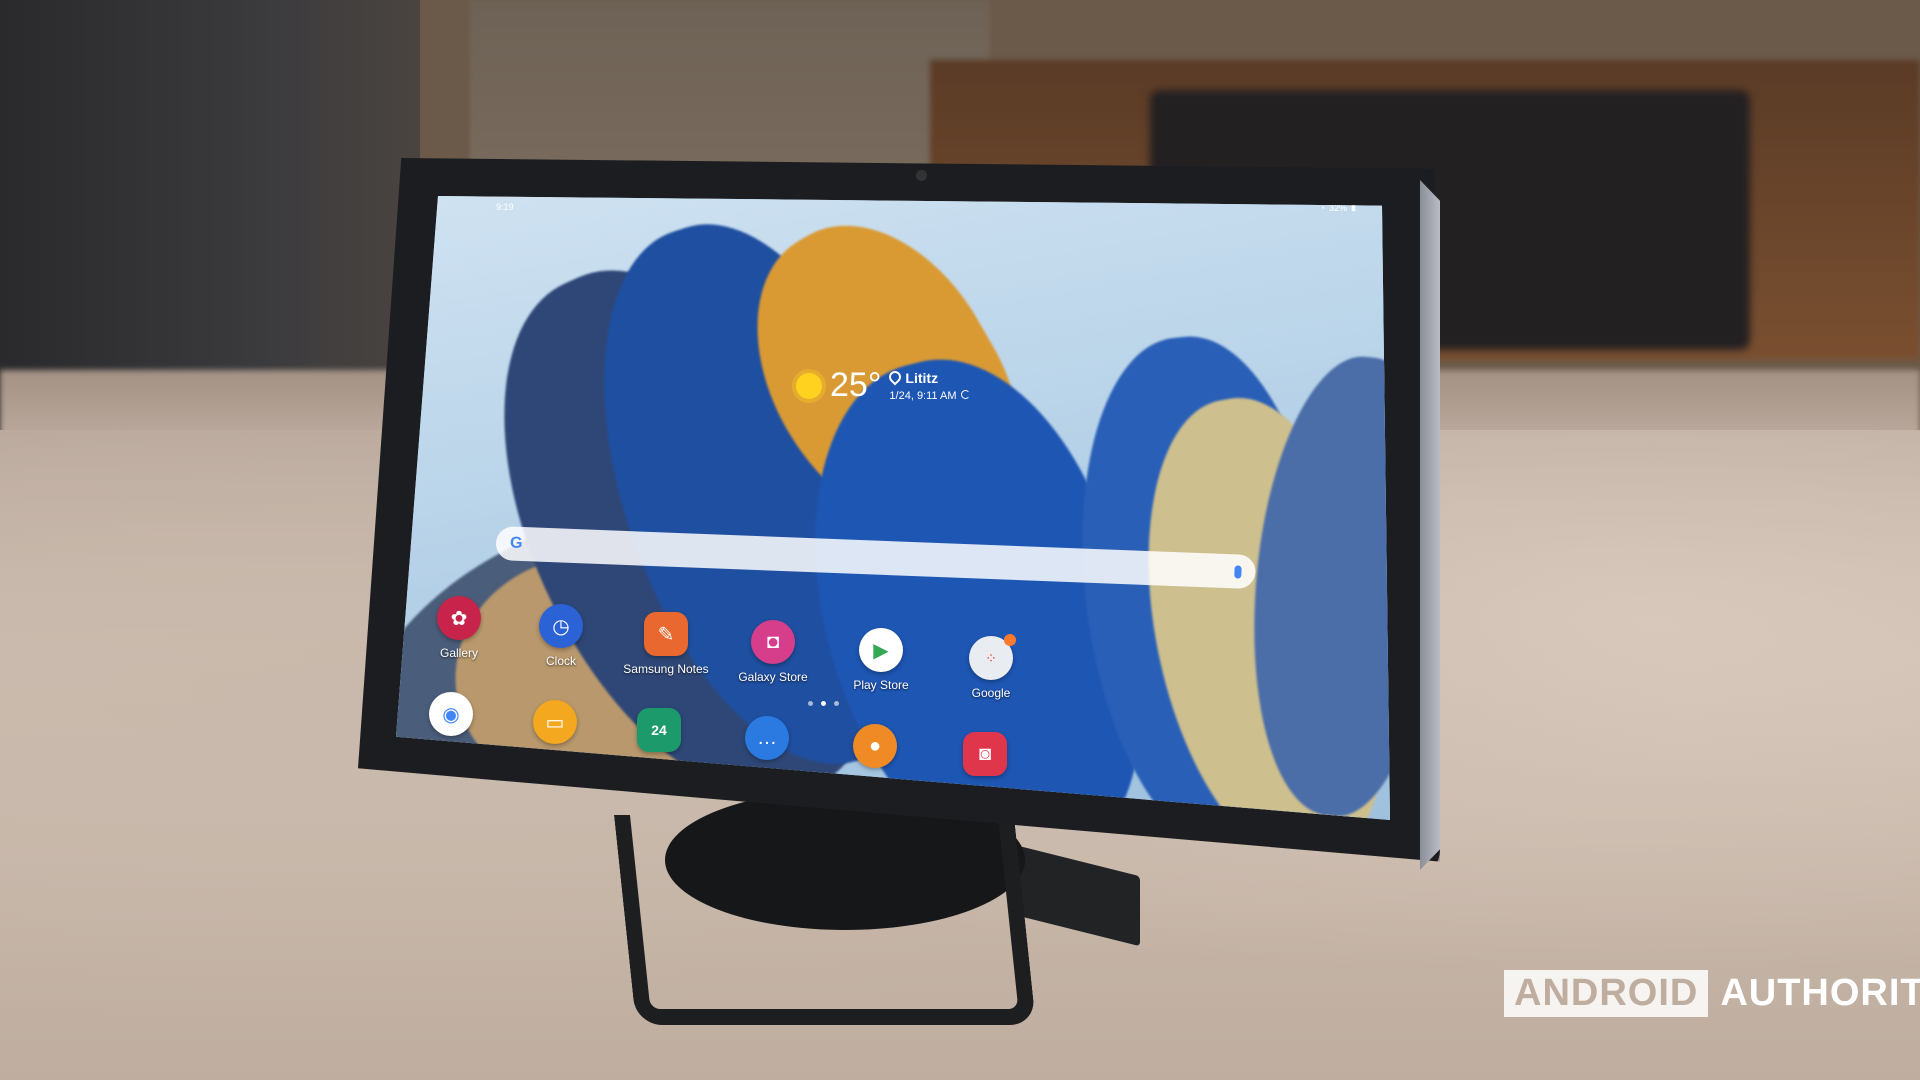 This screenshot has height=1080, width=1920. Describe the element at coordinates (666, 669) in the screenshot. I see `app-label: Samsung Notes` at that location.